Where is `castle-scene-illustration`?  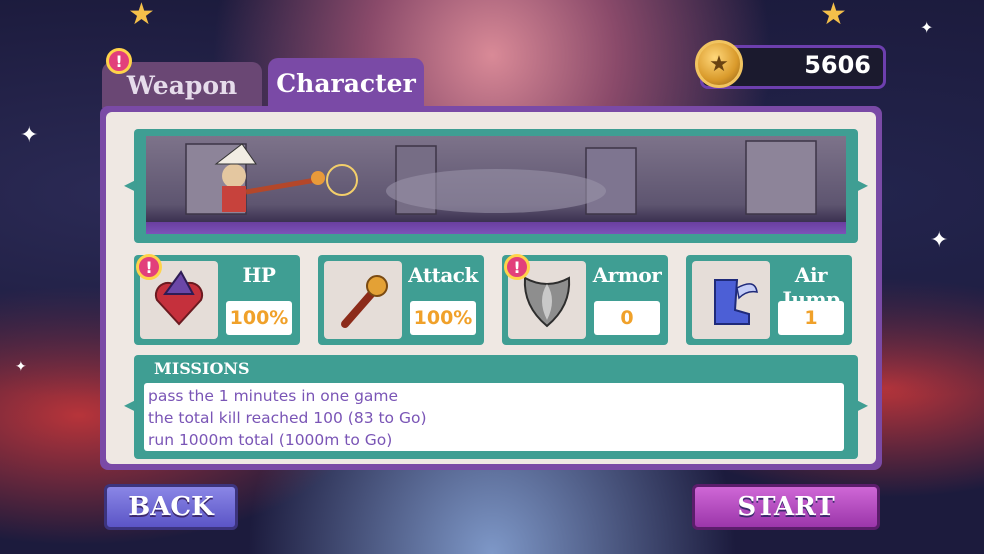
castle-scene-illustration is located at coordinates (501, 177).